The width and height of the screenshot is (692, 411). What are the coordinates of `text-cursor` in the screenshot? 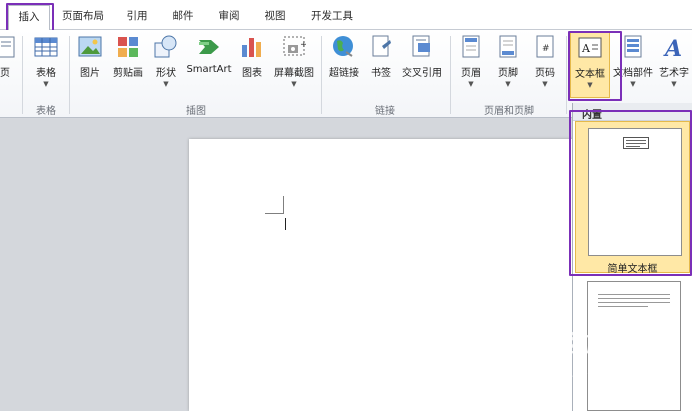 It's located at (285, 224).